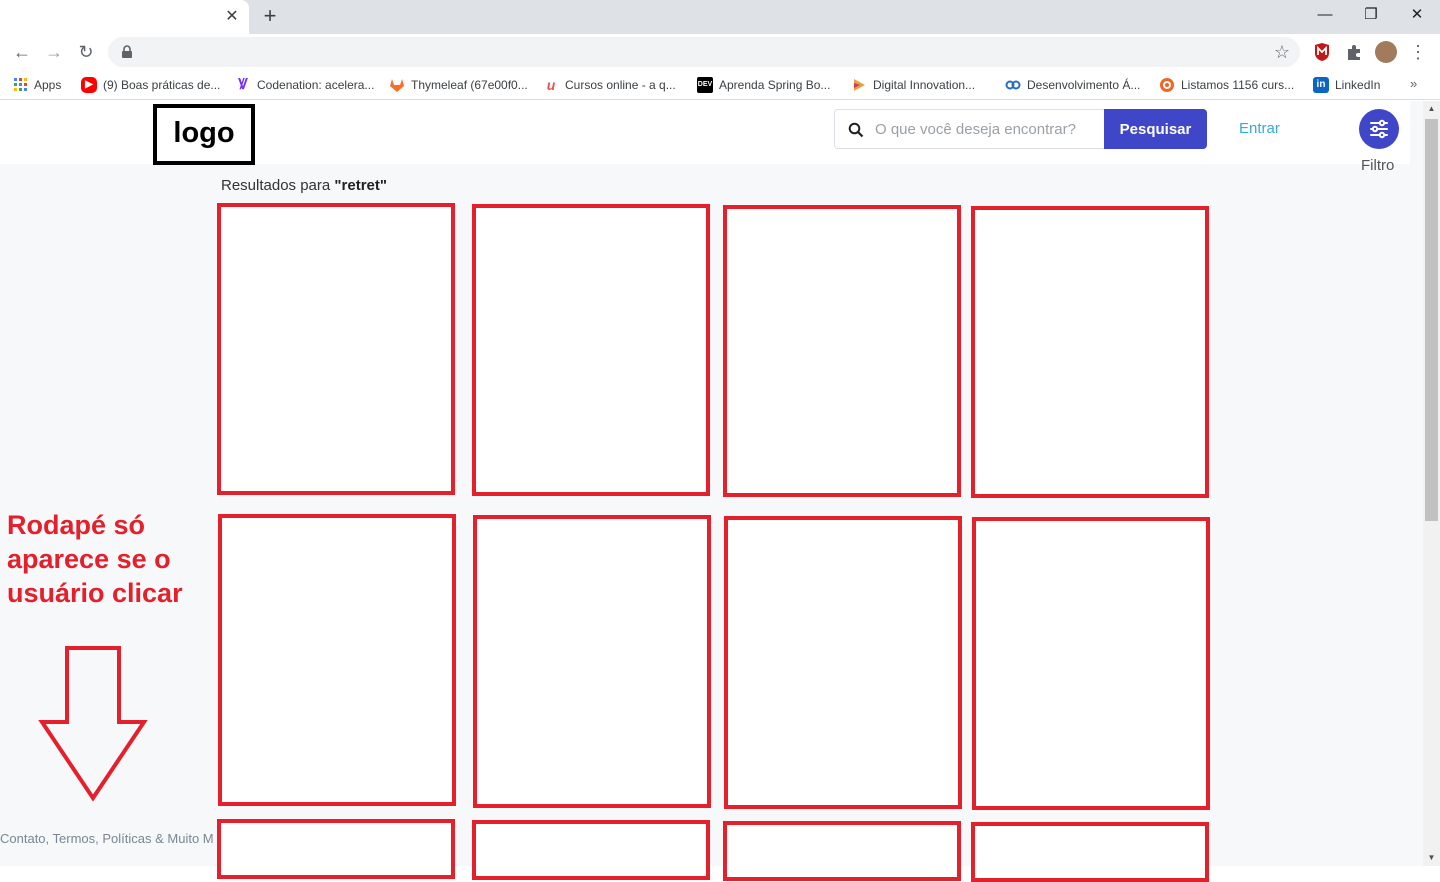  What do you see at coordinates (1378, 165) in the screenshot?
I see `filter-label: Filtro` at bounding box center [1378, 165].